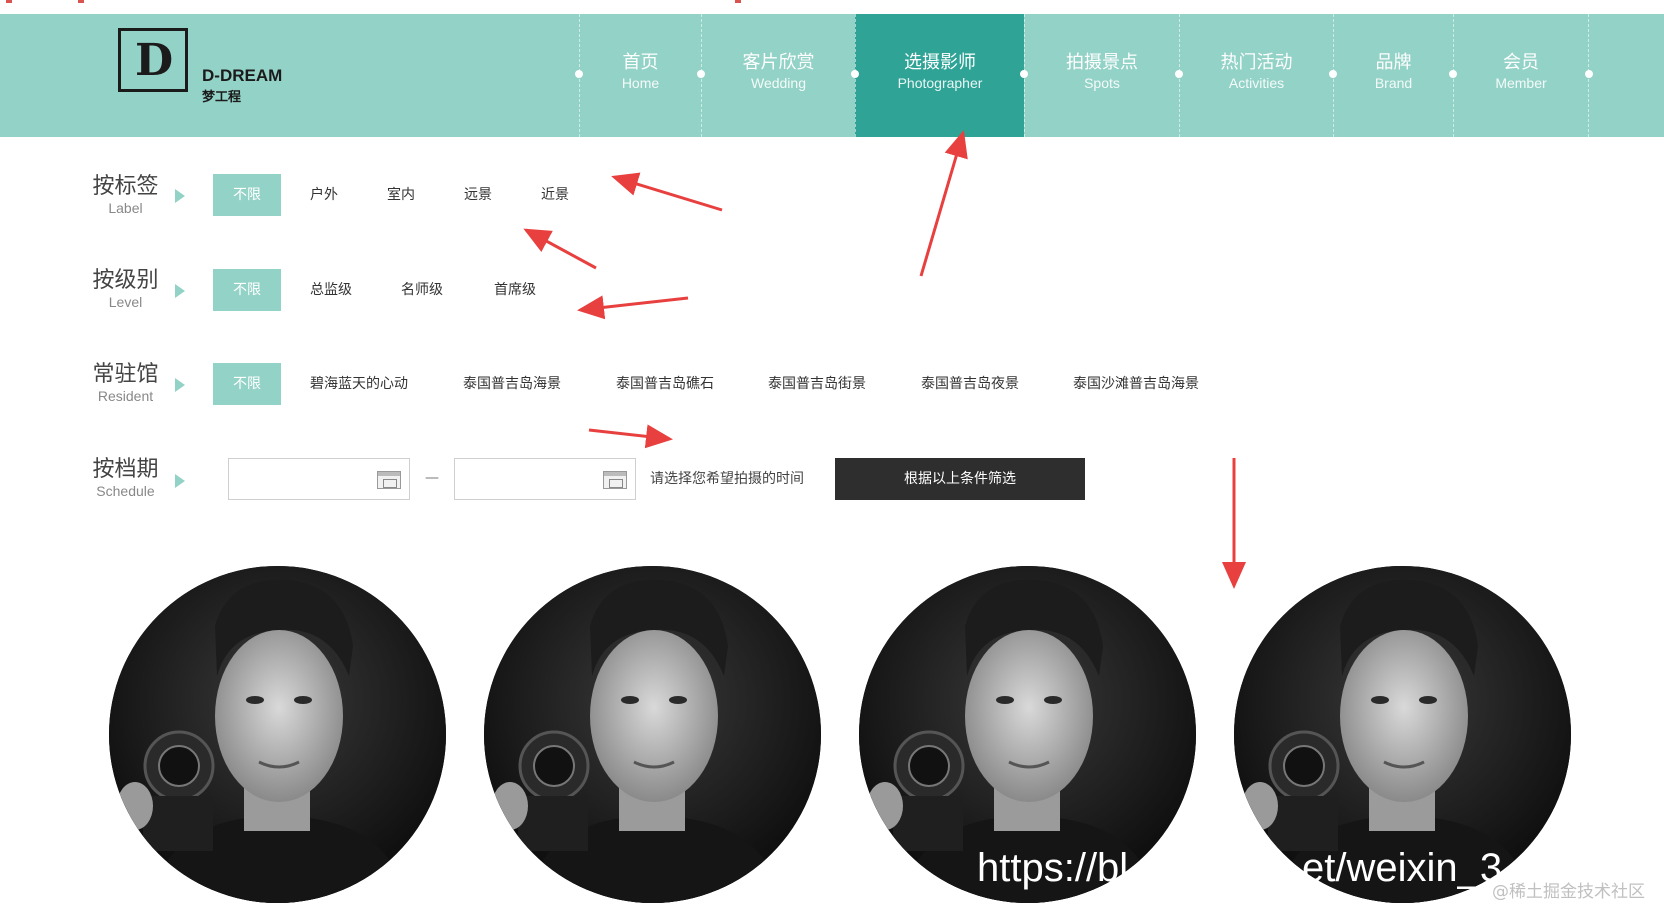 The width and height of the screenshot is (1664, 905). What do you see at coordinates (665, 384) in the screenshot?
I see `filter-option: 泰国普吉岛礁石` at bounding box center [665, 384].